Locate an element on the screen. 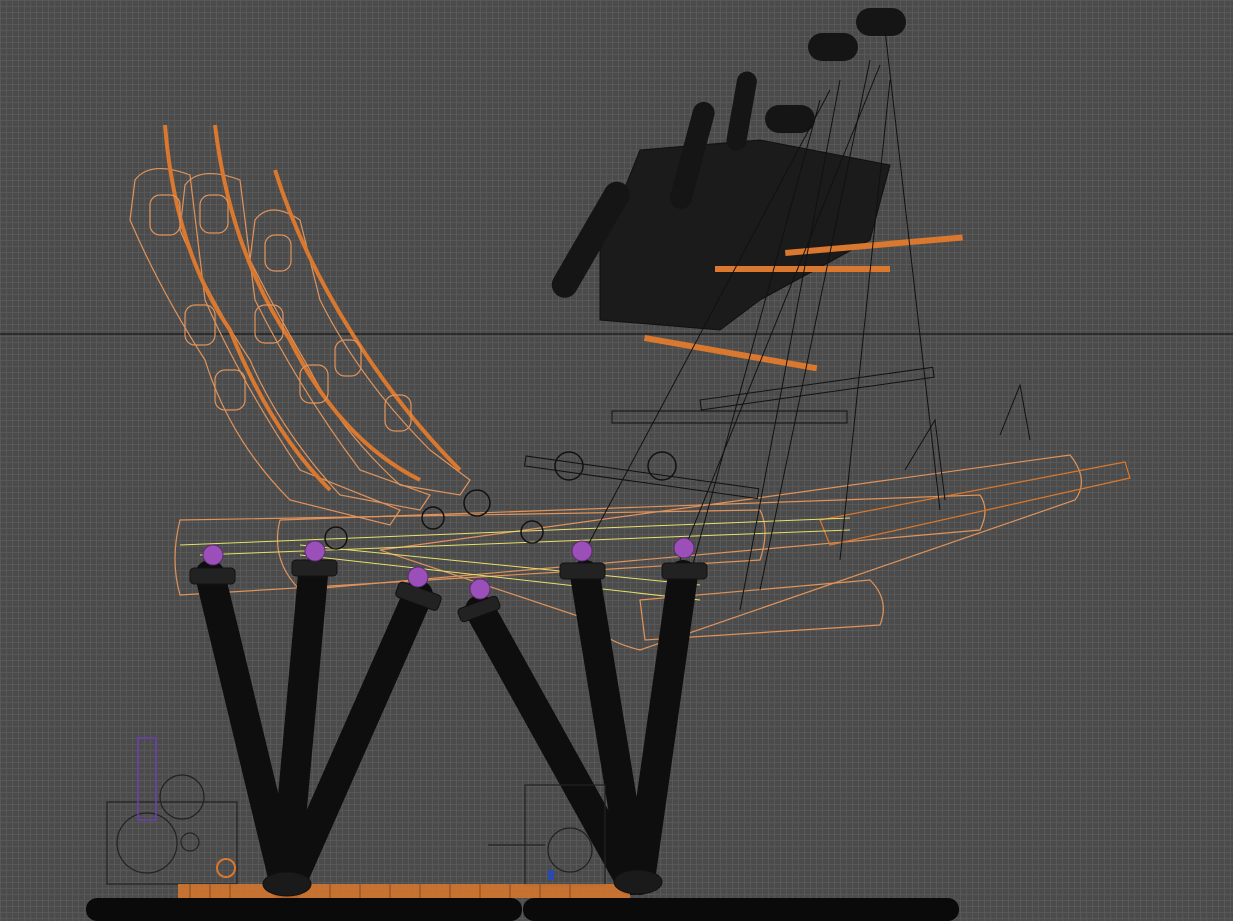 The image size is (1233, 921). motor-wheel is located at coordinates (570, 850).